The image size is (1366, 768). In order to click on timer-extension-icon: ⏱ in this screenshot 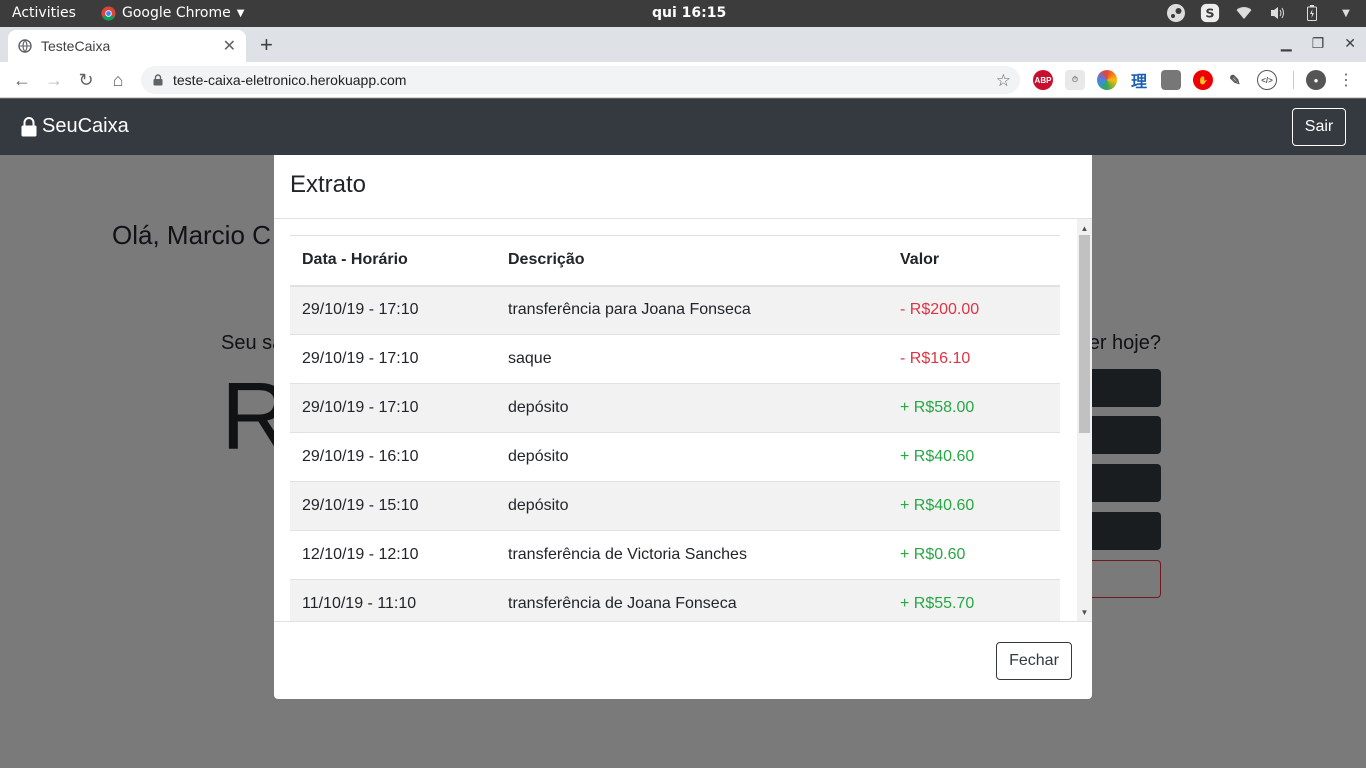, I will do `click(1075, 80)`.